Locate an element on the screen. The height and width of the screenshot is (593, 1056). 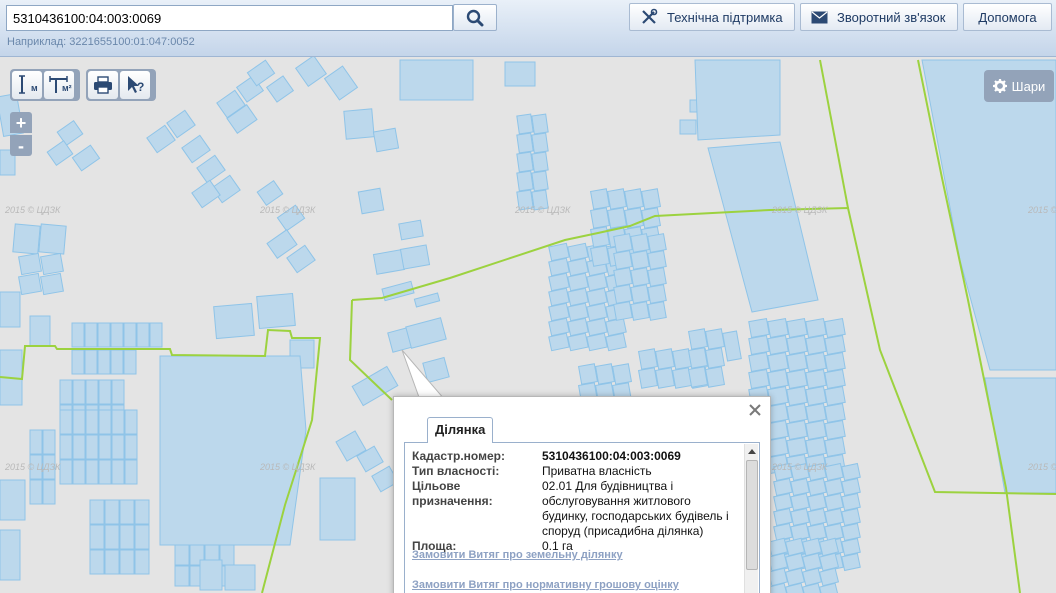
close-icon is located at coordinates (755, 410).